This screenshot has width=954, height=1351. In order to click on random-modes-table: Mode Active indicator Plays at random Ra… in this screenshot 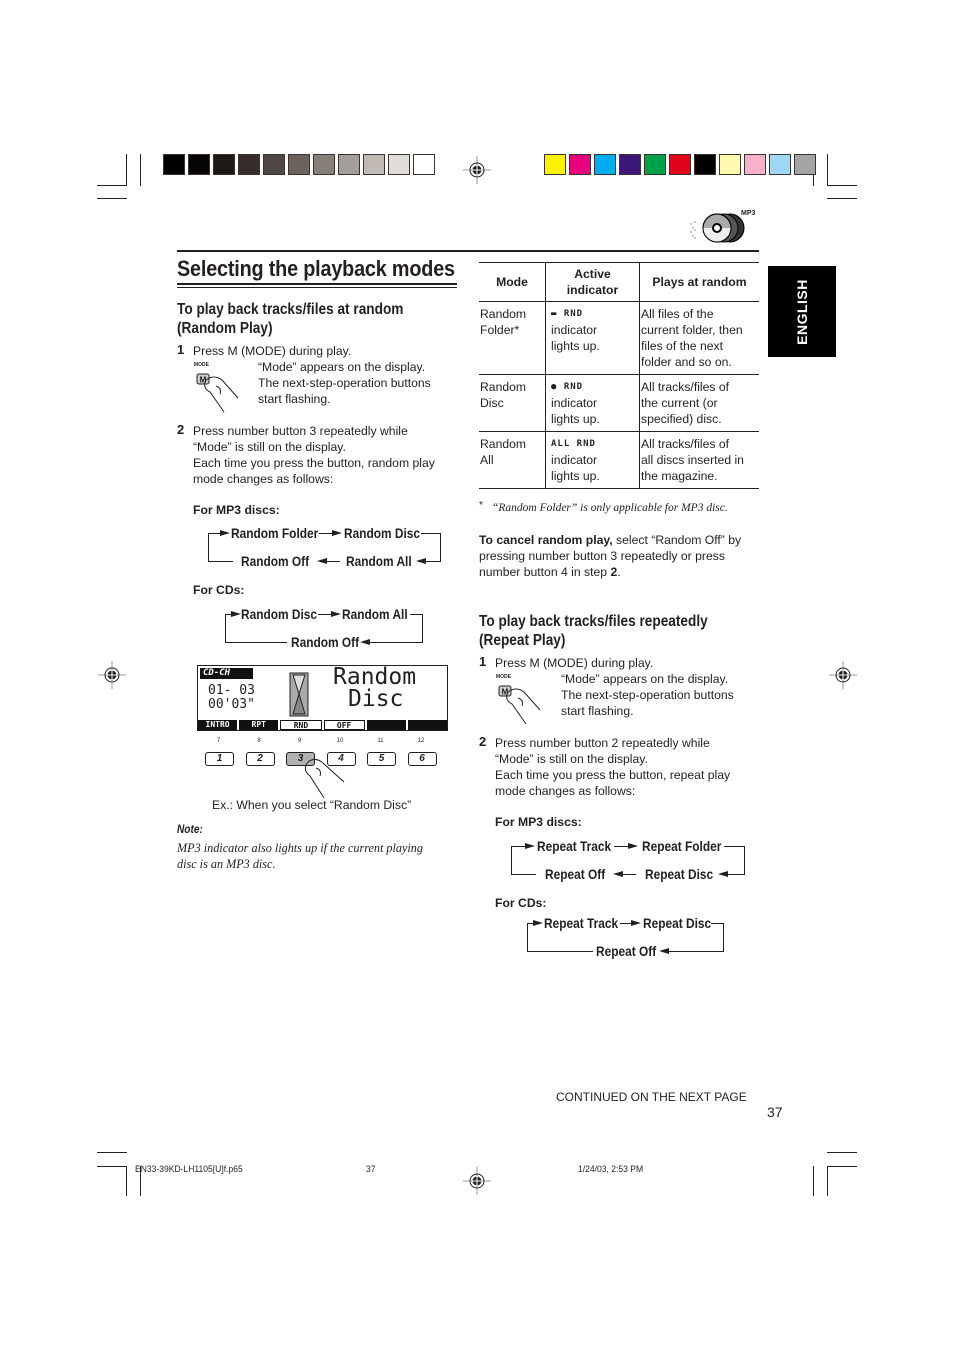, I will do `click(619, 375)`.